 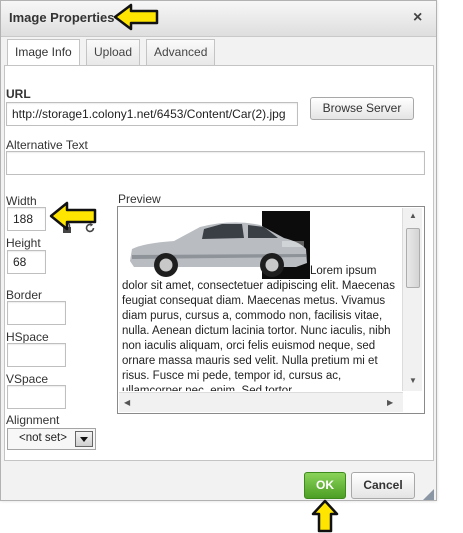 I want to click on ok-button: OK, so click(x=325, y=485).